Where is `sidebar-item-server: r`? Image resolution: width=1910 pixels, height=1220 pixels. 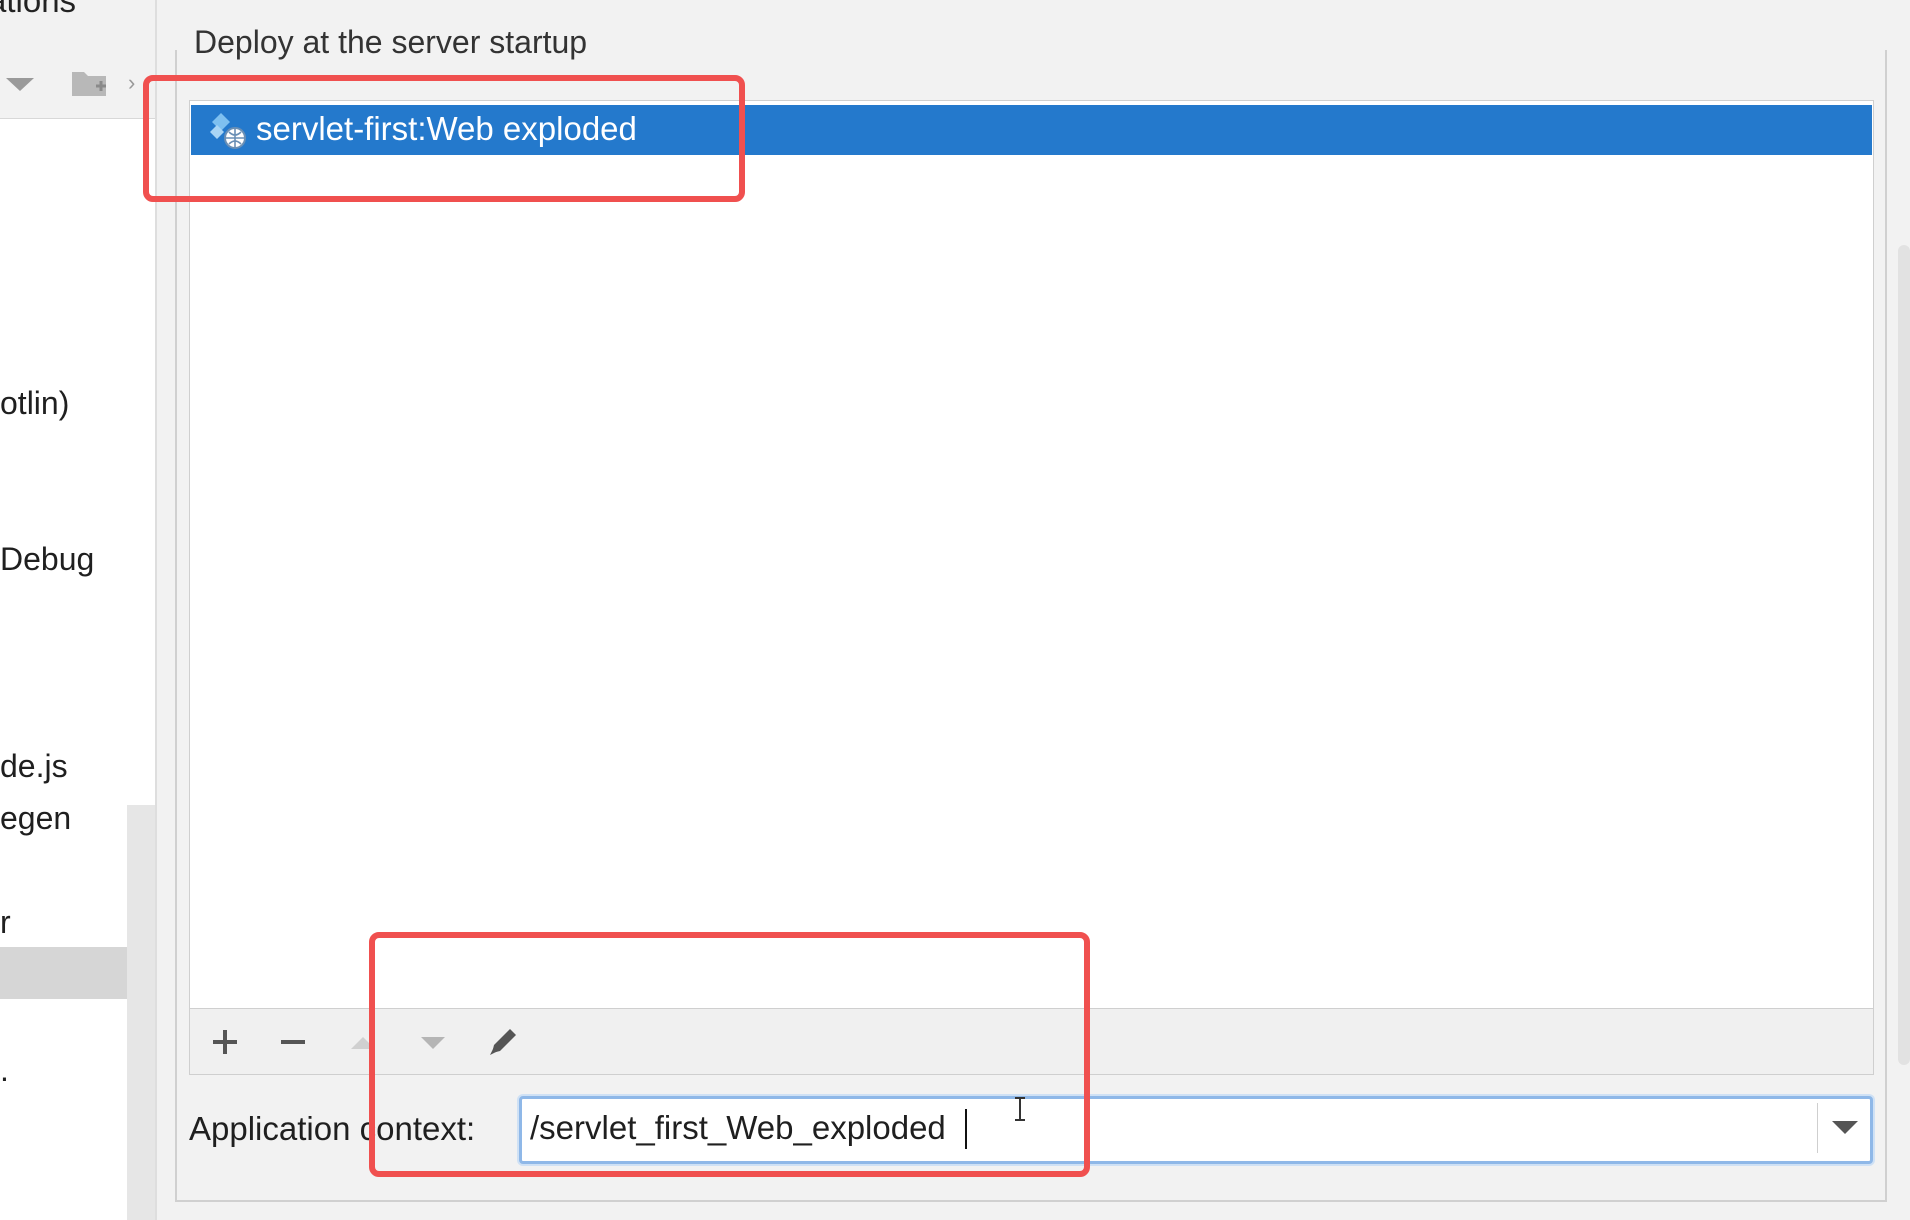
sidebar-item-server: r is located at coordinates (5, 922).